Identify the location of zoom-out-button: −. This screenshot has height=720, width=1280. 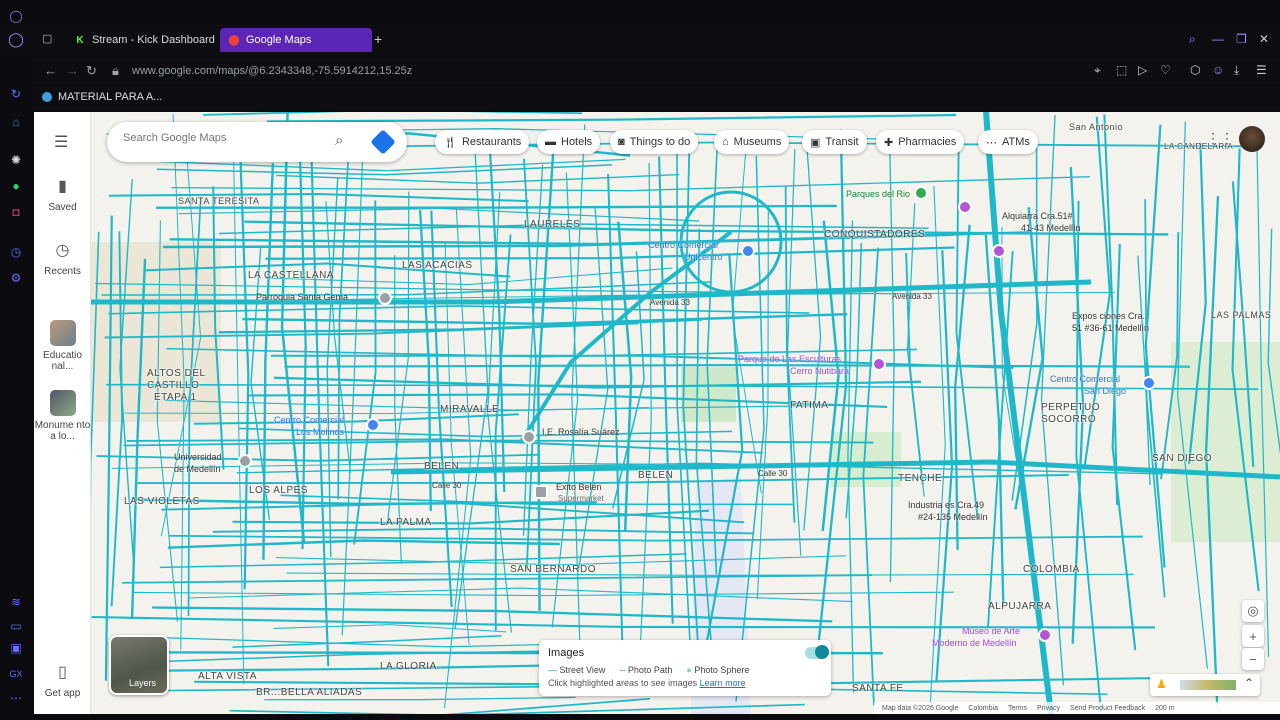
(1253, 659).